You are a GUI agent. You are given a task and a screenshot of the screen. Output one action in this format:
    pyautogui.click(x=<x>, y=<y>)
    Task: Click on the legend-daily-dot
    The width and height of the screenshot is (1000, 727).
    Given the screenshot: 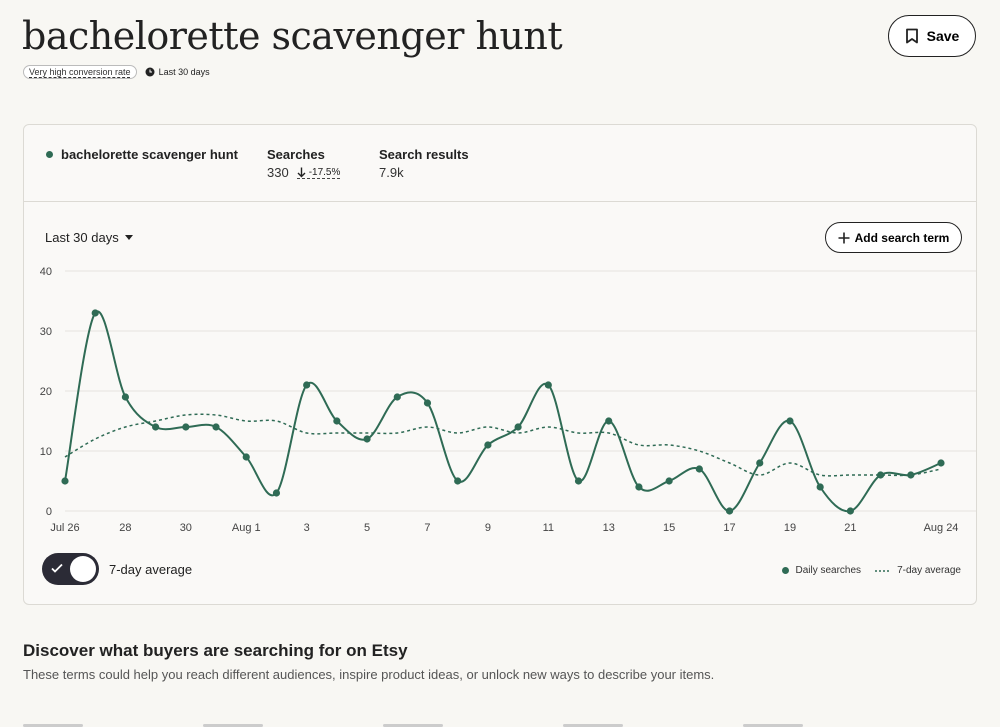 What is the action you would take?
    pyautogui.click(x=786, y=570)
    